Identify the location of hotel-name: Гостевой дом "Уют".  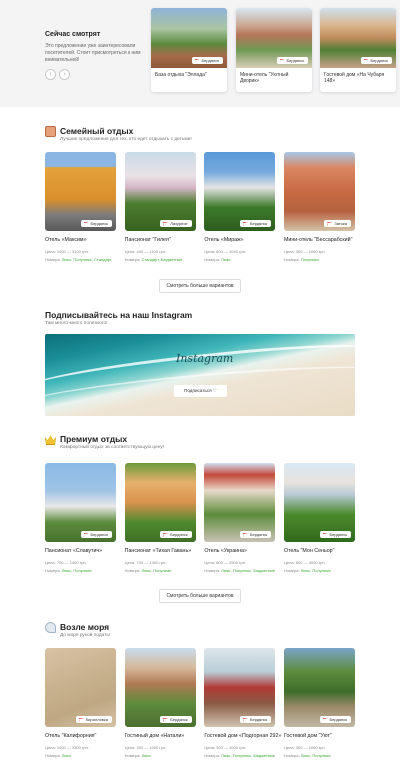
(307, 736).